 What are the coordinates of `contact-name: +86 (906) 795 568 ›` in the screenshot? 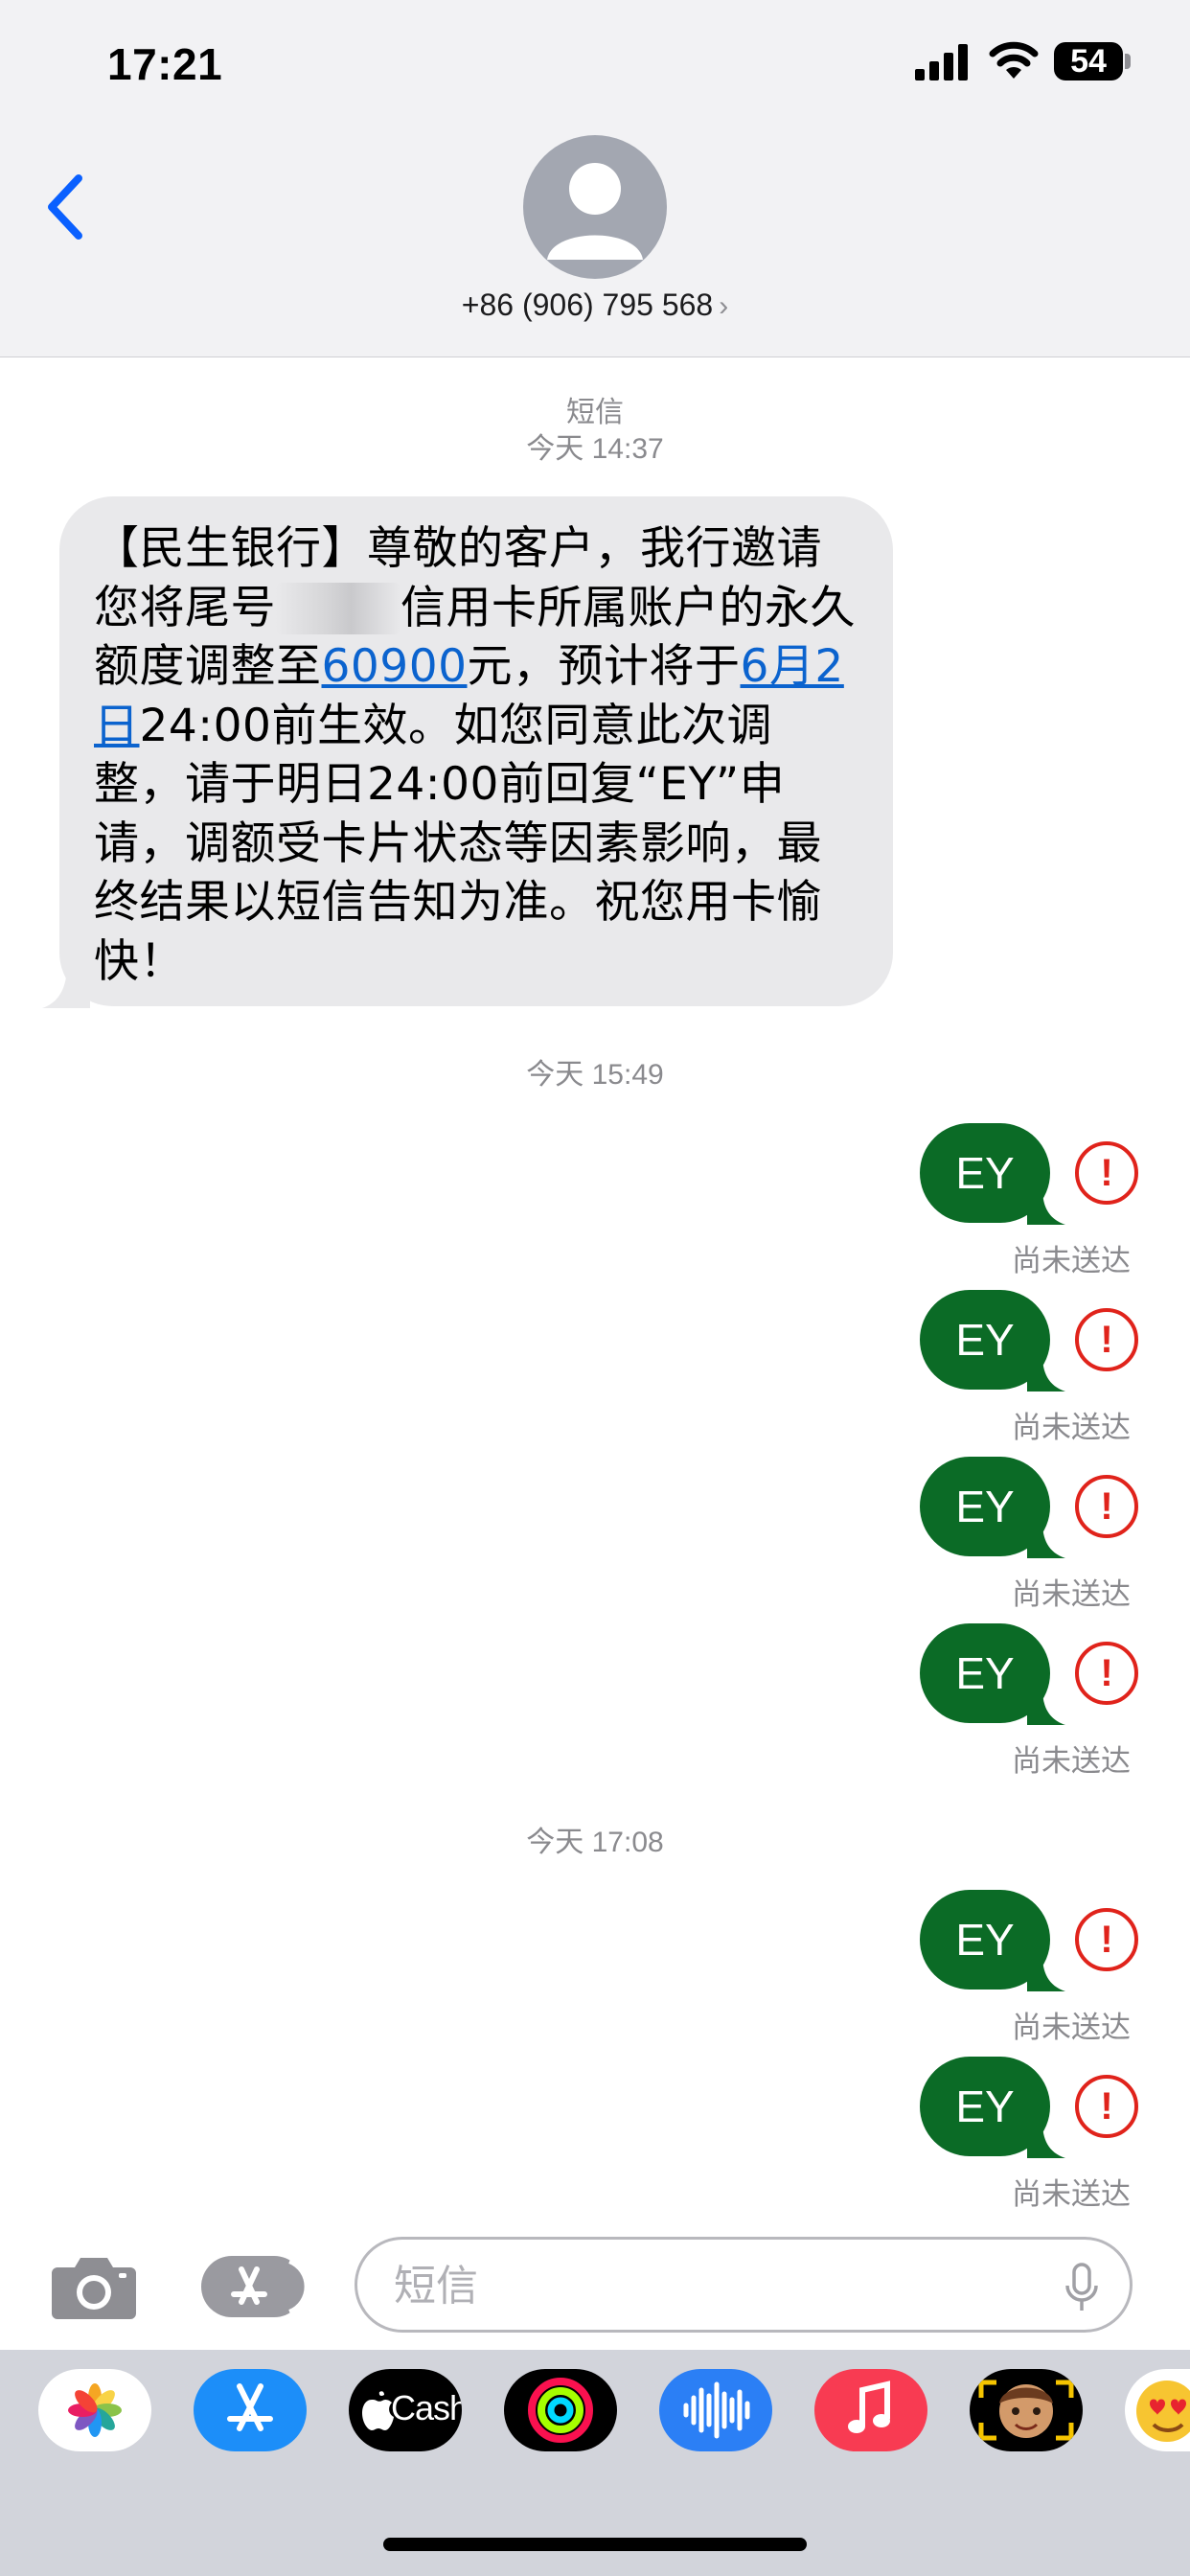 It's located at (595, 305).